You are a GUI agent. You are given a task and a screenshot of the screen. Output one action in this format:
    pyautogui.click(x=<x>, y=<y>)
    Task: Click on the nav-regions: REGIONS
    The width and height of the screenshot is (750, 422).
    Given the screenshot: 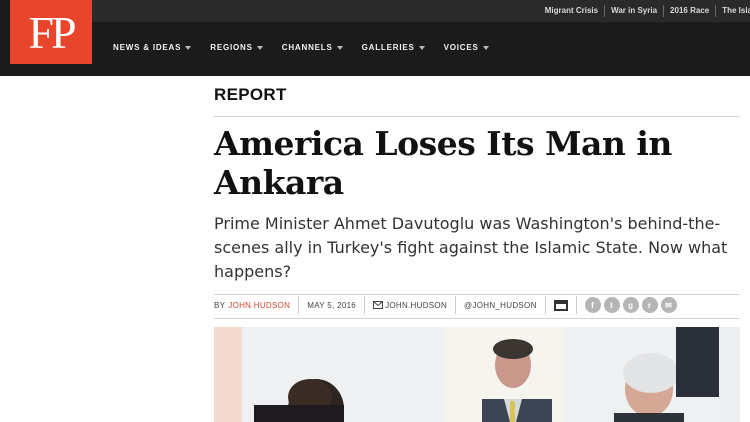 What is the action you would take?
    pyautogui.click(x=236, y=47)
    